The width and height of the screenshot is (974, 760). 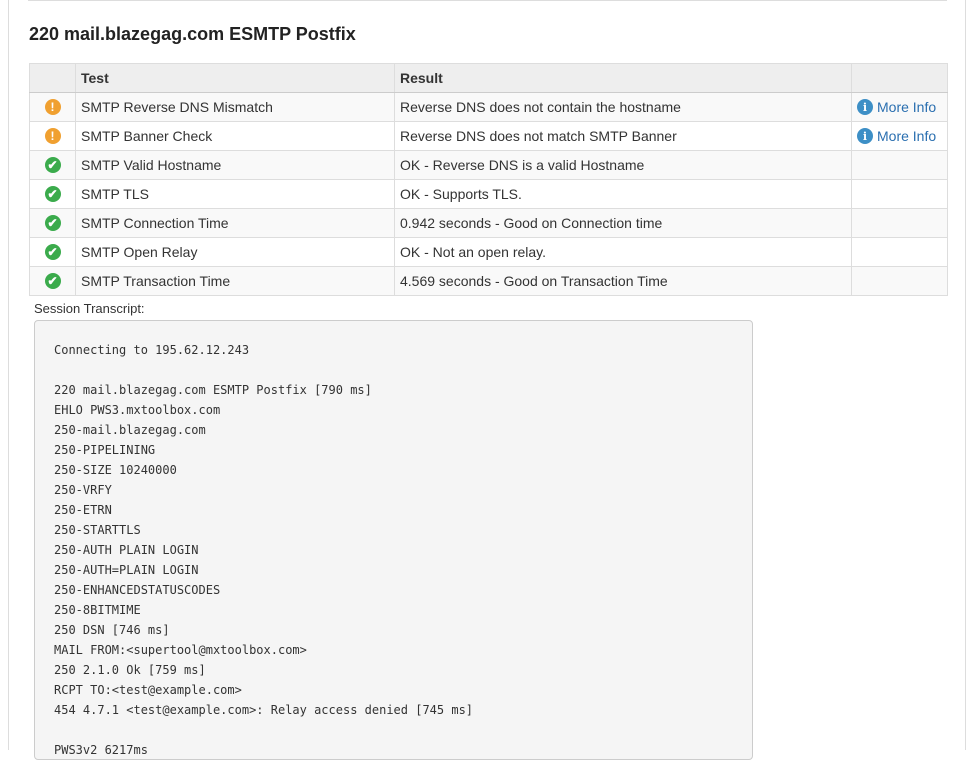 I want to click on table-header-row: Test Result, so click(x=488, y=78).